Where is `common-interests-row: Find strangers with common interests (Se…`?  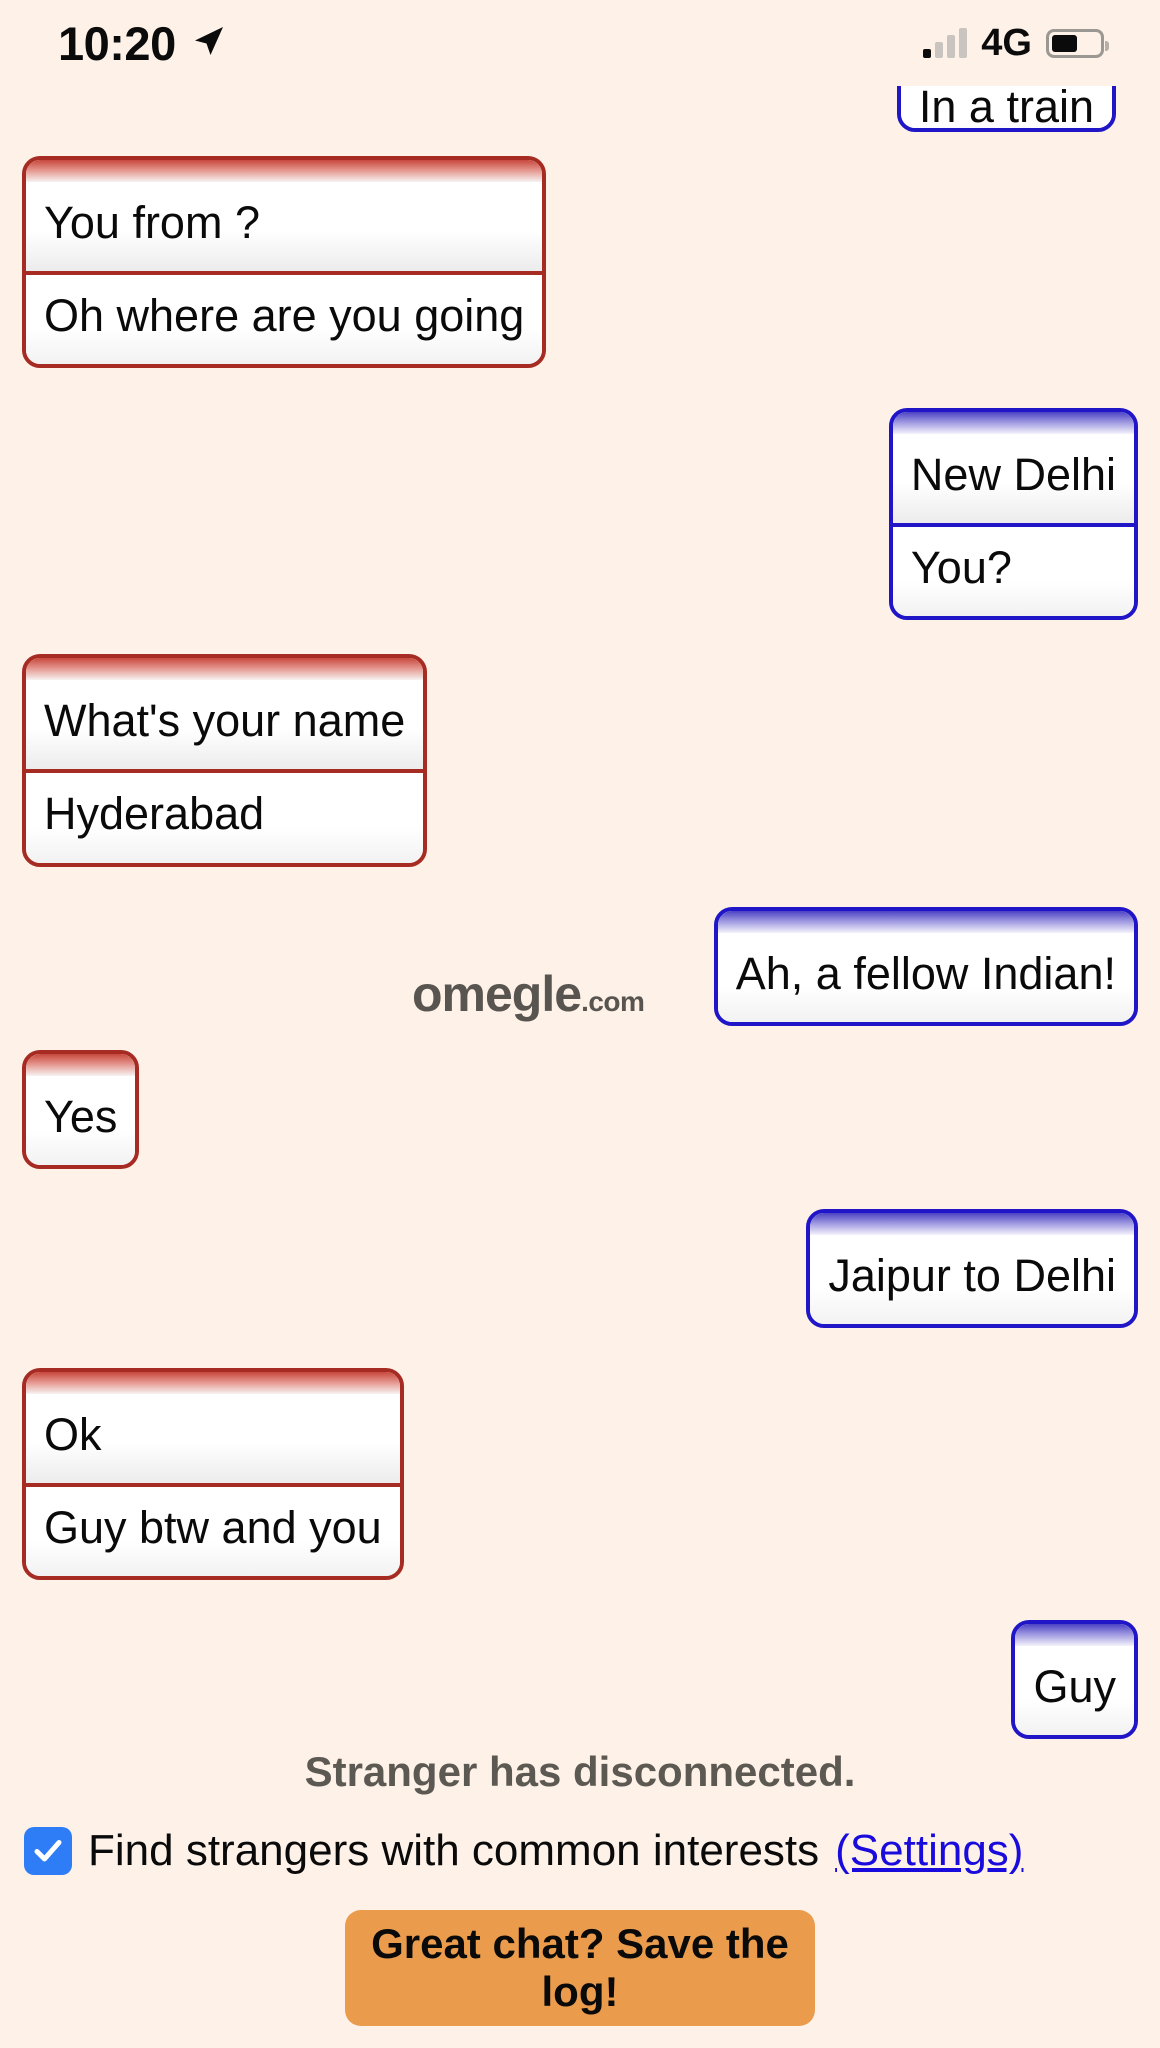
common-interests-row: Find strangers with common interests (Se… is located at coordinates (580, 1851).